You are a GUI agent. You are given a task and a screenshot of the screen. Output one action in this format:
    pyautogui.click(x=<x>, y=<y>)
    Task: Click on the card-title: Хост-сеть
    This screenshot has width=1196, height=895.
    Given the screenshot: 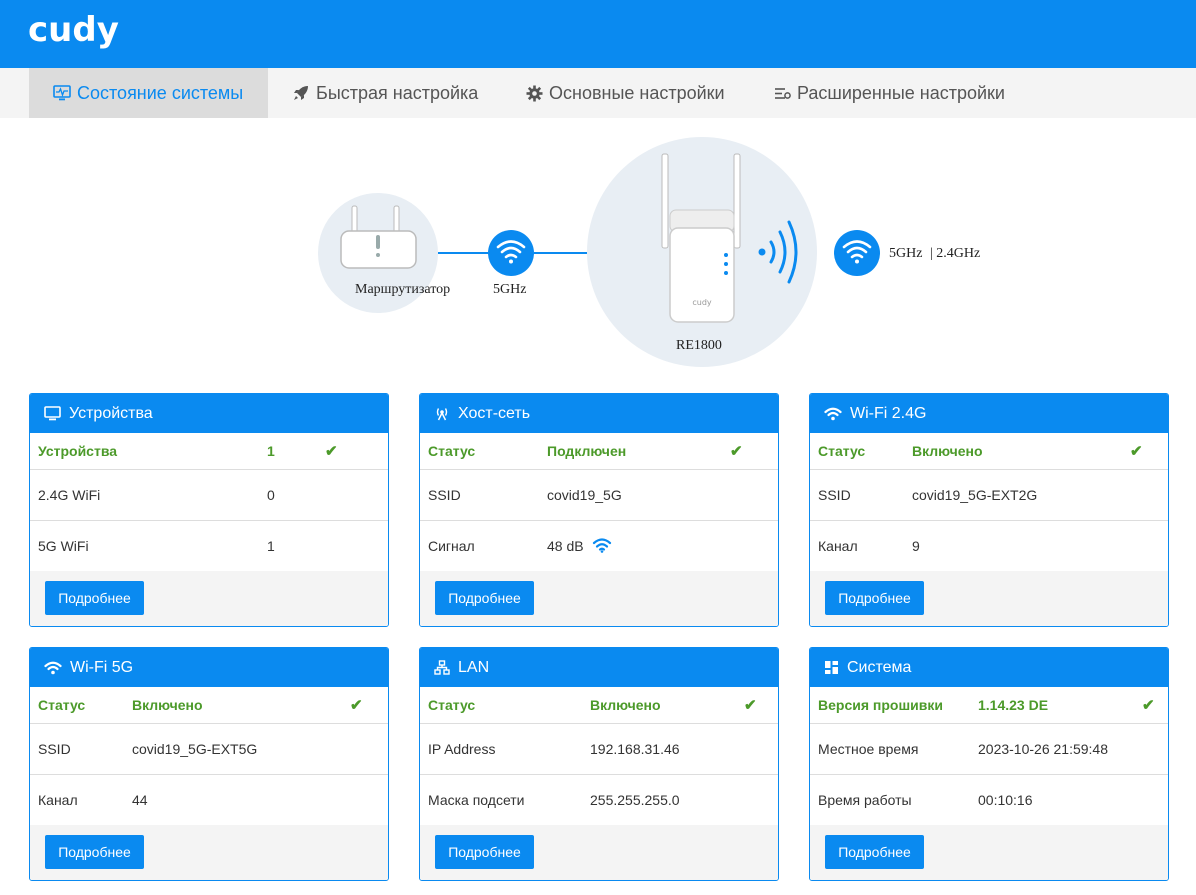 What is the action you would take?
    pyautogui.click(x=494, y=413)
    